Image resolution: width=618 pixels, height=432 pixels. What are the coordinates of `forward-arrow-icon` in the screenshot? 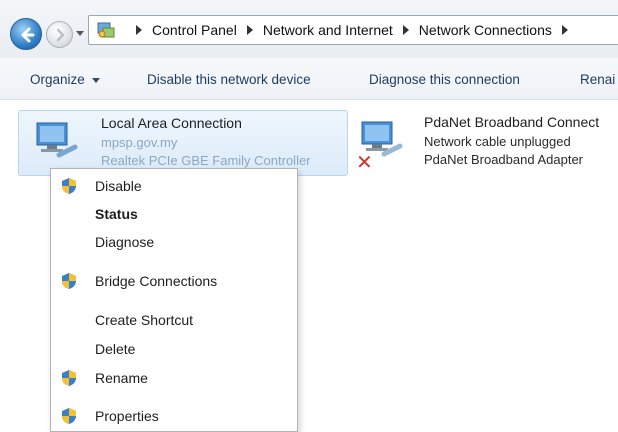 It's located at (60, 35).